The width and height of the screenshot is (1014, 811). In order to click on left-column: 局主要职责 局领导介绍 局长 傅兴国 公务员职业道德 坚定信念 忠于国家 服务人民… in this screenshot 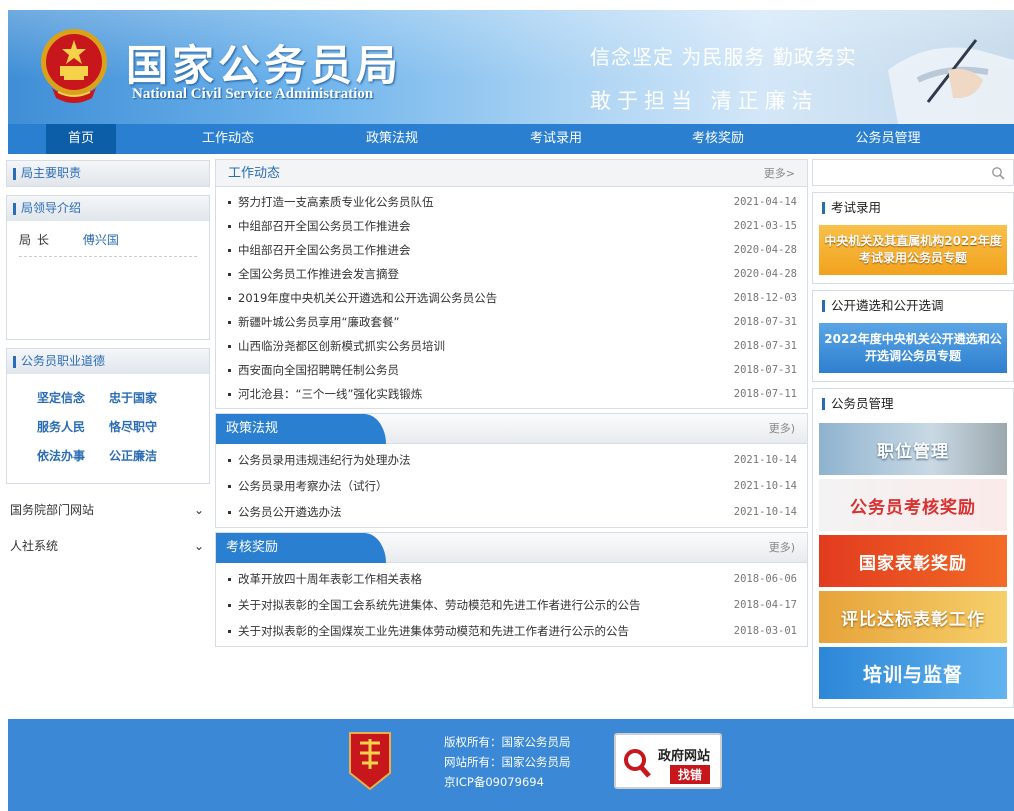, I will do `click(108, 362)`.